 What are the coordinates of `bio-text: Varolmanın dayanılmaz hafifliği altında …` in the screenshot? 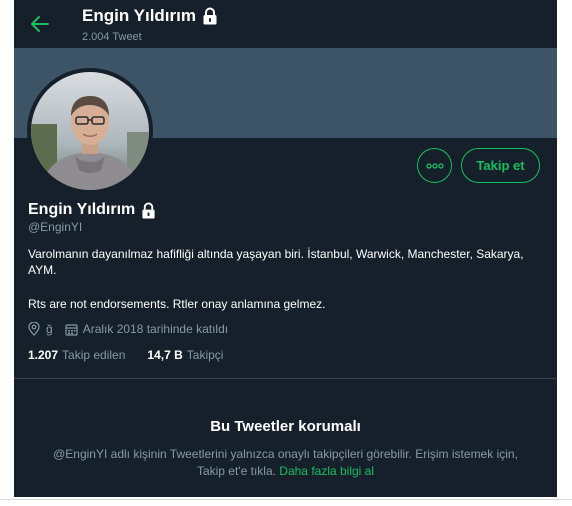 It's located at (276, 262).